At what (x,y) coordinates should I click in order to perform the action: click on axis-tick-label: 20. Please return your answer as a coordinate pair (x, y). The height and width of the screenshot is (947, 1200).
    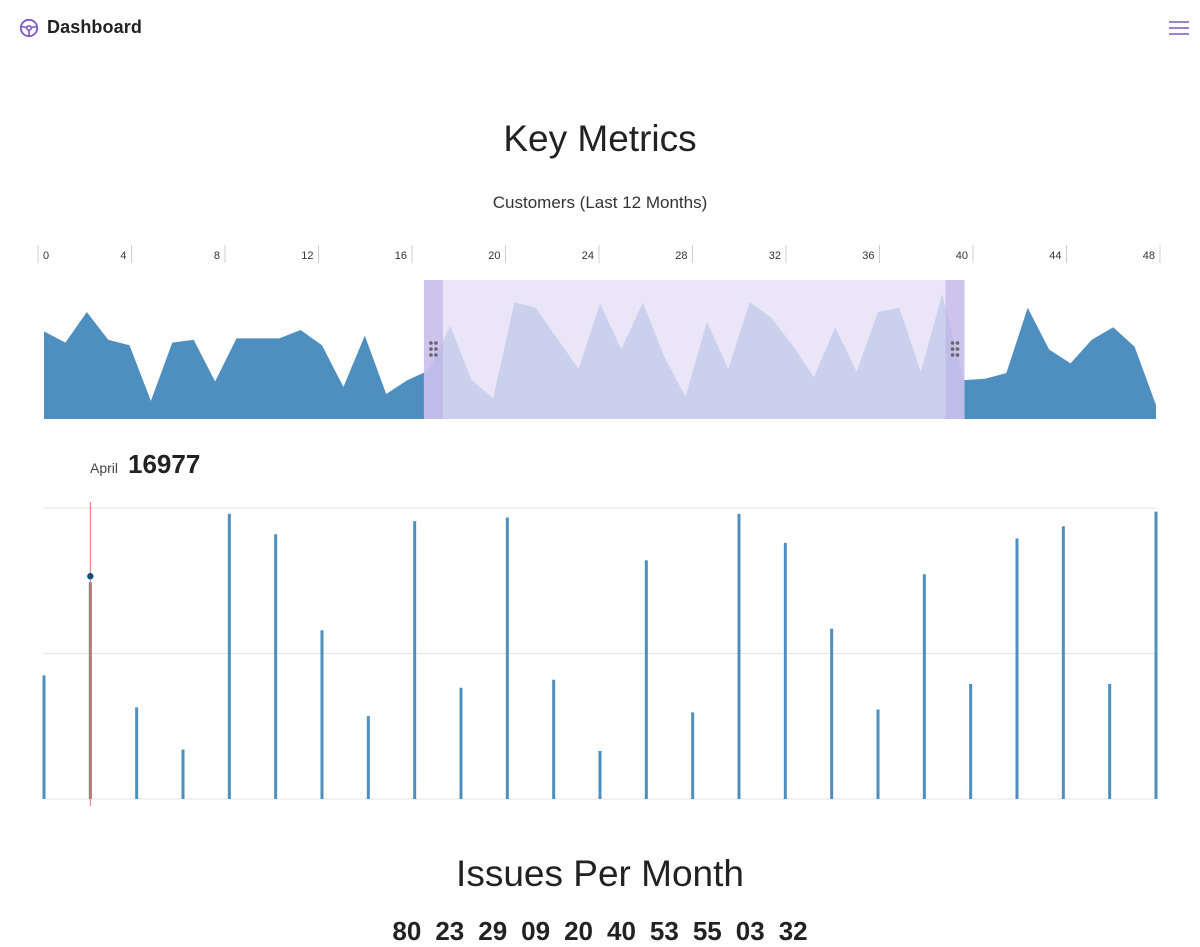
    Looking at the image, I should click on (494, 256).